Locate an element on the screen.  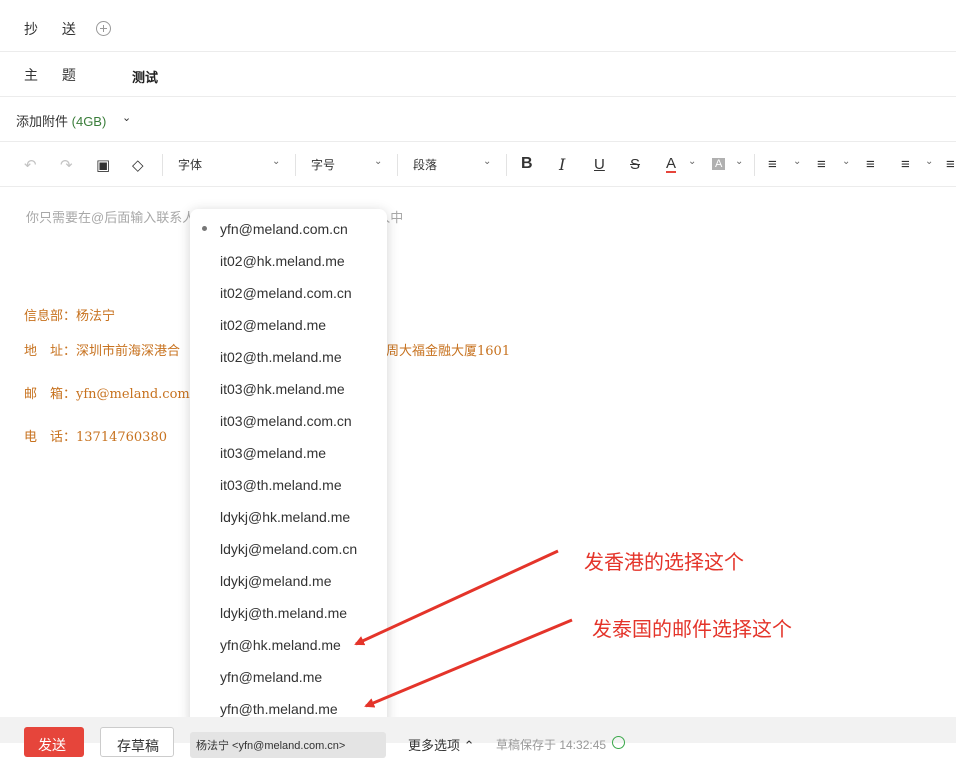
annotation-hk: 发香港的选择这个 is located at coordinates (664, 563).